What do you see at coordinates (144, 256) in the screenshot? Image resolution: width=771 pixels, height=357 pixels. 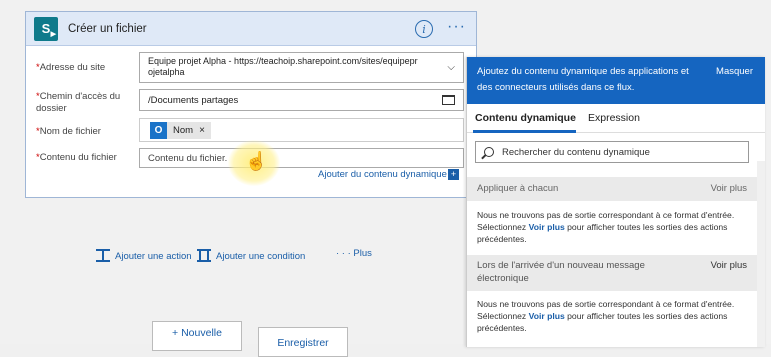 I see `add-action-button: Ajouter une action` at bounding box center [144, 256].